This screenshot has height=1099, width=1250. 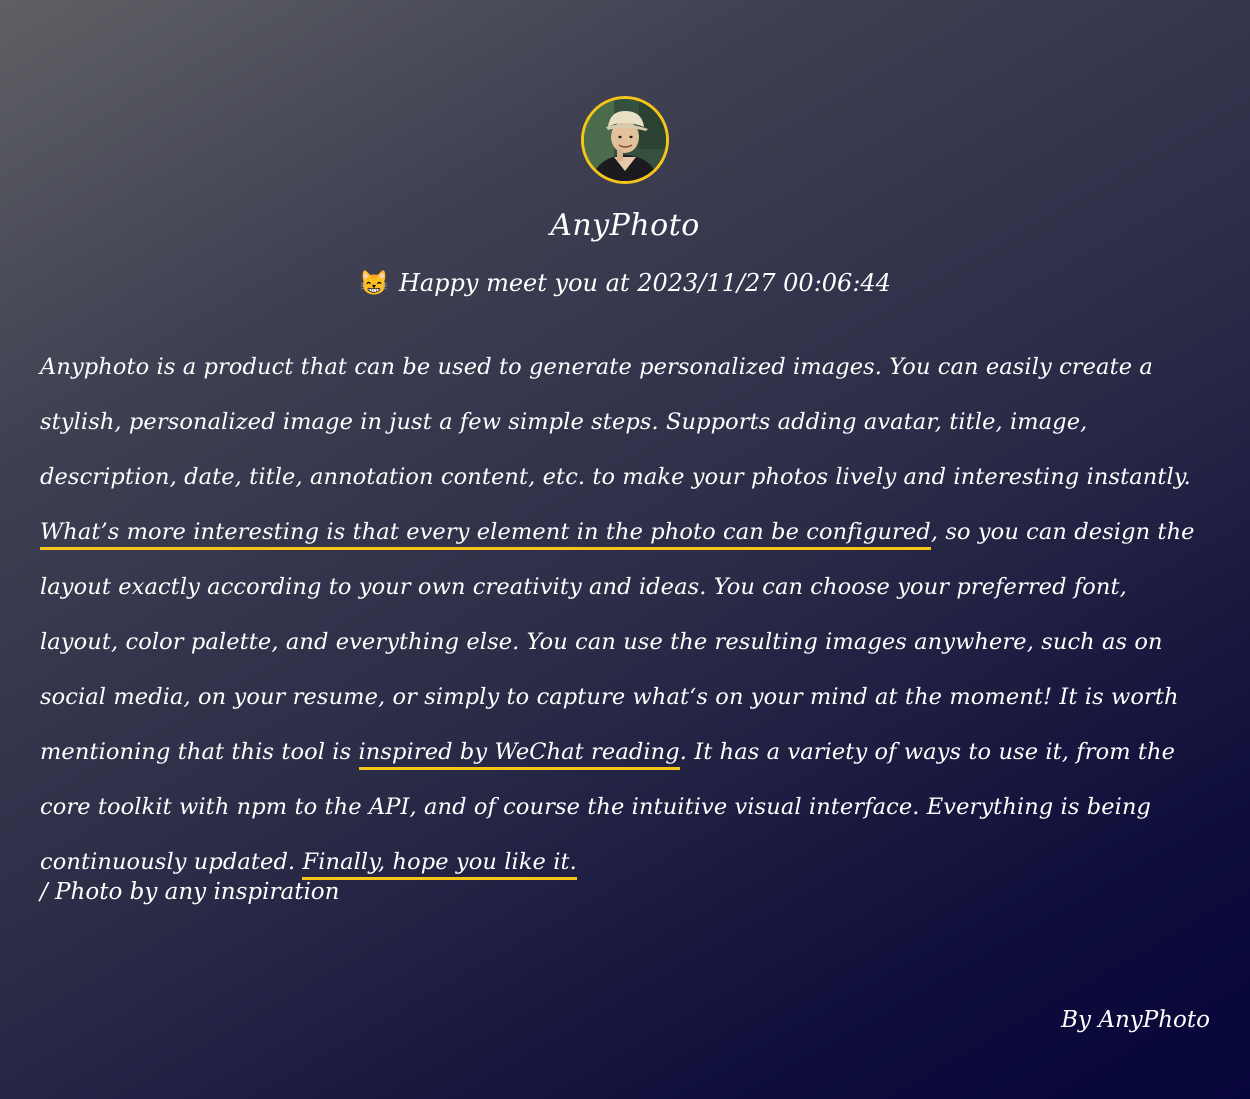 I want to click on greeting-line: 😸 Happy meet you at 2023/11/27 00:06:44, so click(x=625, y=283).